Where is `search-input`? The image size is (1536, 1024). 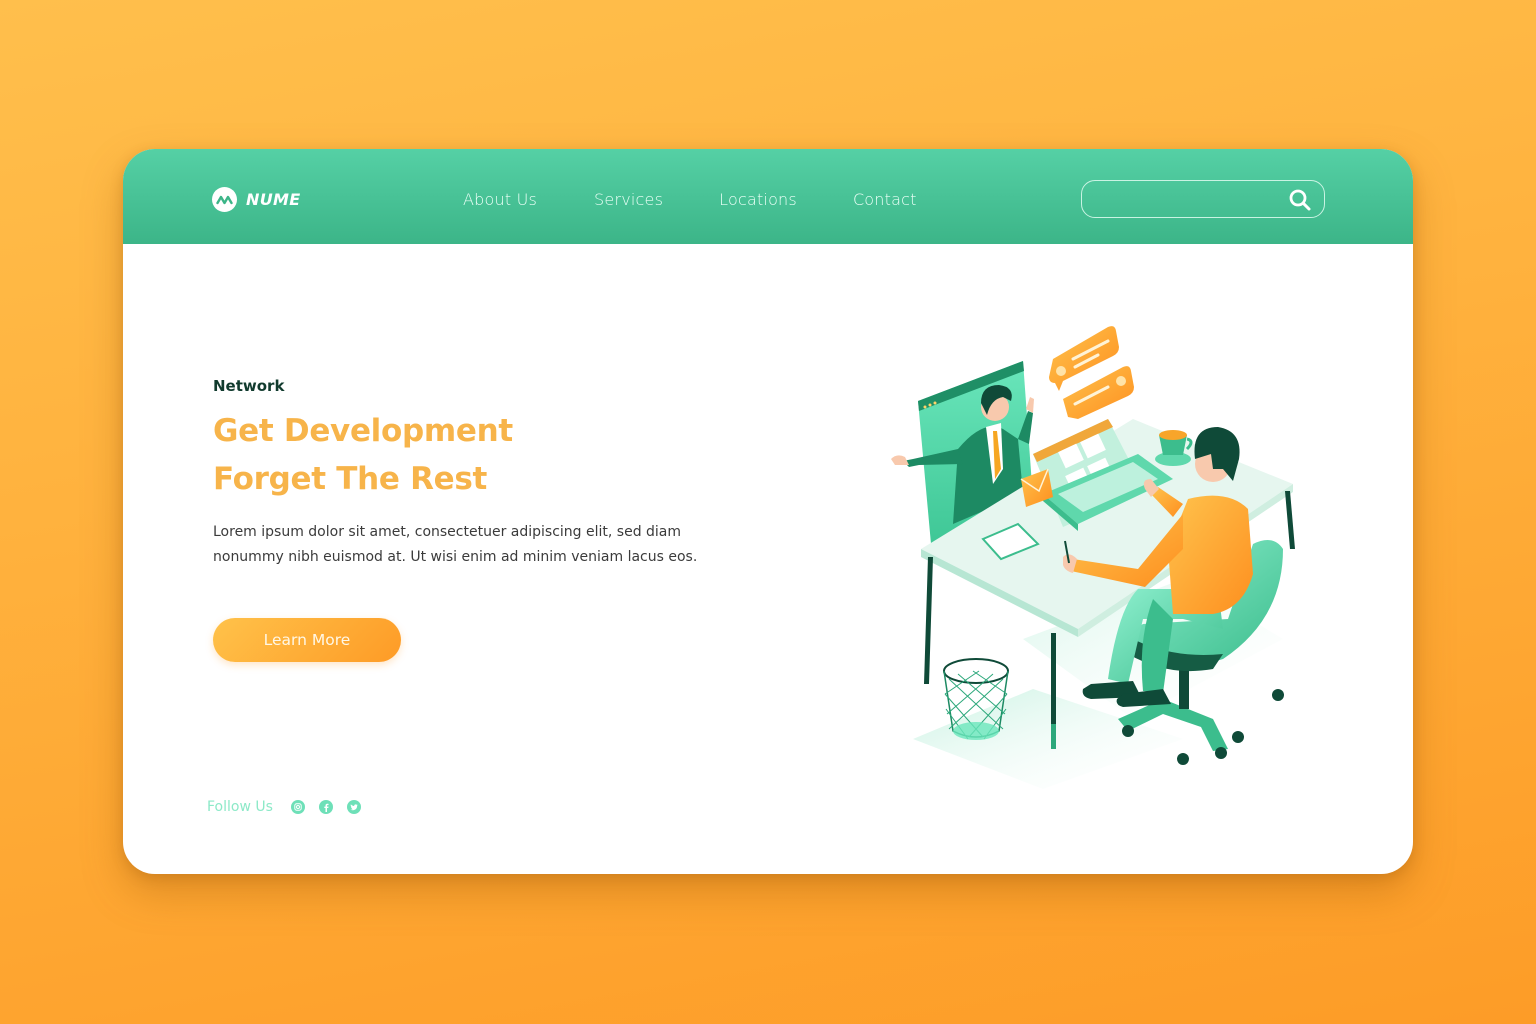
search-input is located at coordinates (1188, 200).